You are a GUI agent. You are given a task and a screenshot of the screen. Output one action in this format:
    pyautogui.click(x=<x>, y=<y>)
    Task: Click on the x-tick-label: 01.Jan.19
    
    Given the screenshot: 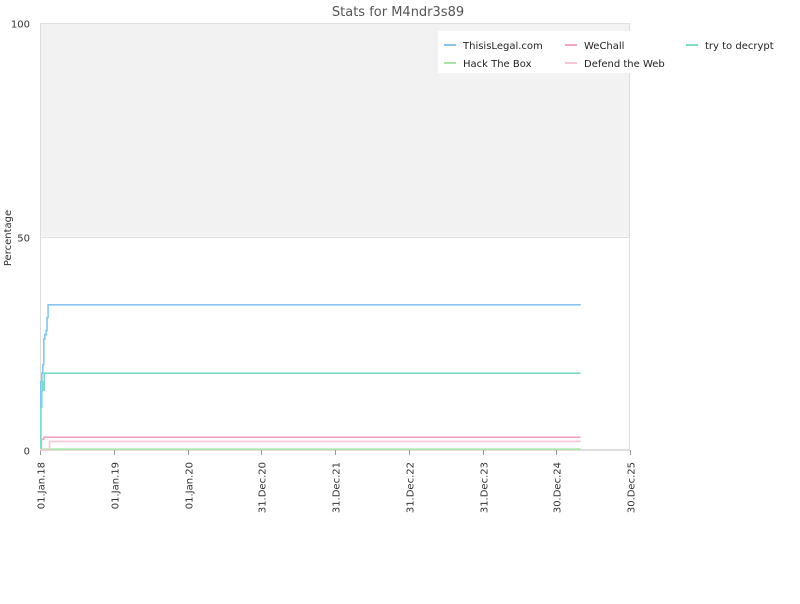 What is the action you would take?
    pyautogui.click(x=116, y=485)
    